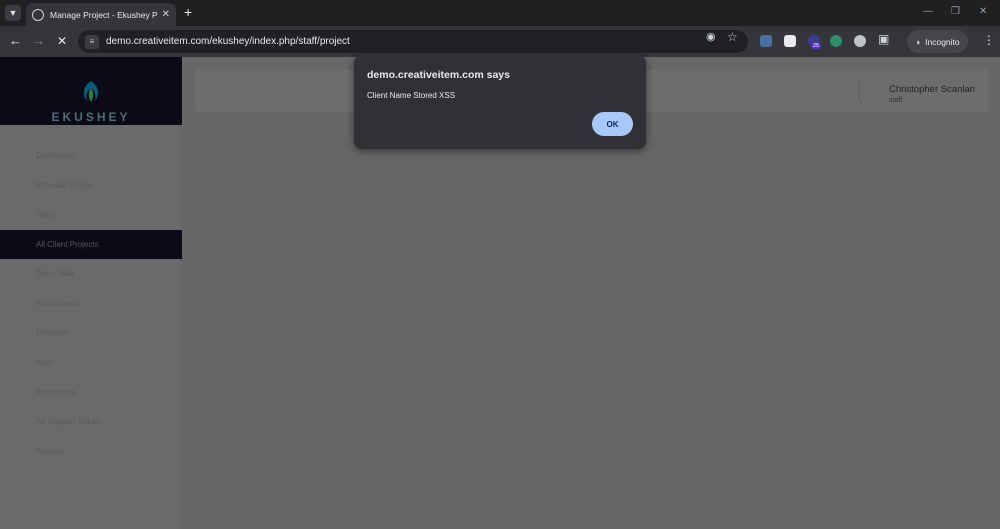 The height and width of the screenshot is (529, 1000). I want to click on extensions-puzzle-icon: ▣, so click(883, 39).